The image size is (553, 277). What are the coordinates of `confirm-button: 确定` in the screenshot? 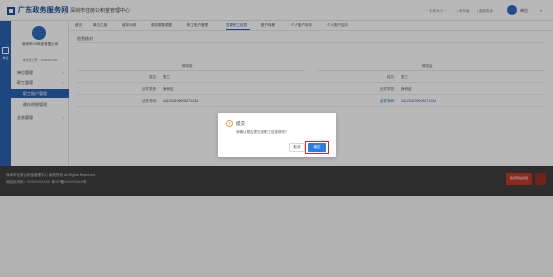 It's located at (317, 147).